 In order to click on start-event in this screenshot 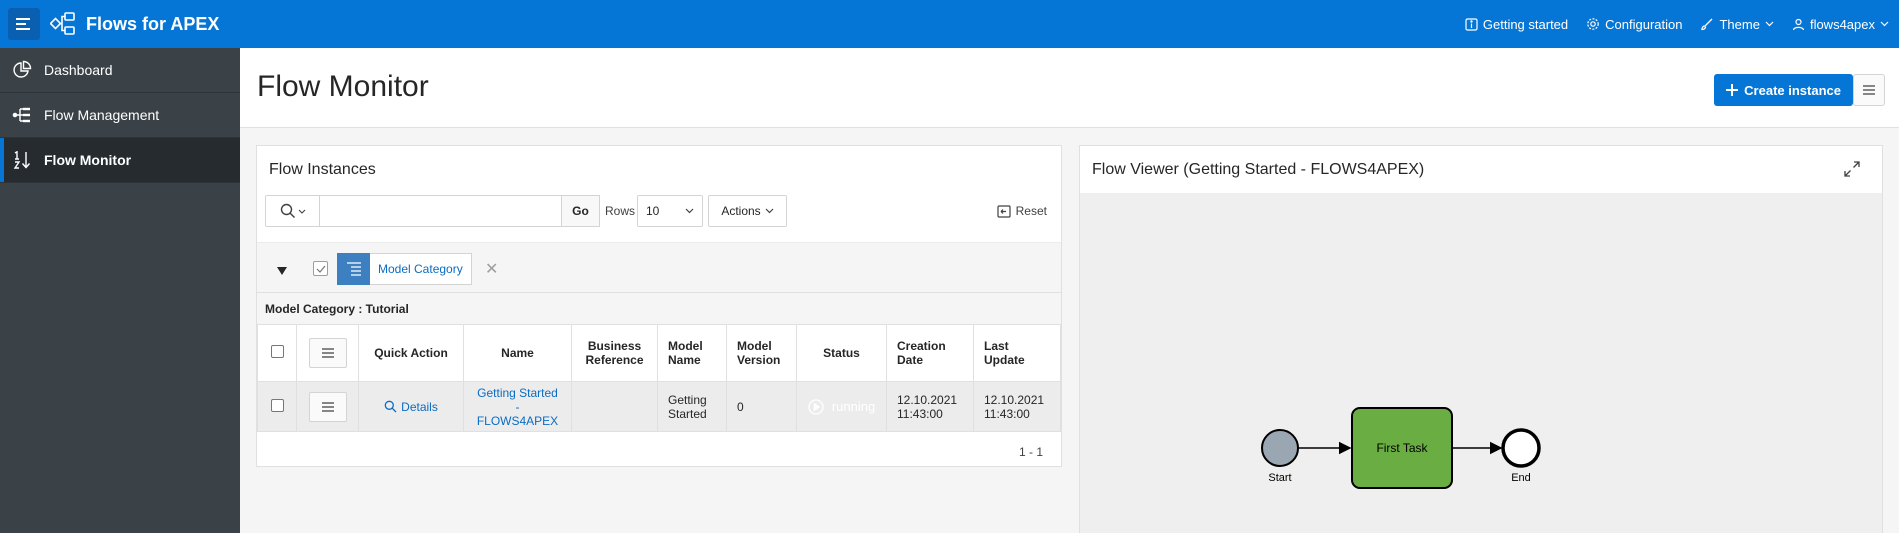, I will do `click(1280, 448)`.